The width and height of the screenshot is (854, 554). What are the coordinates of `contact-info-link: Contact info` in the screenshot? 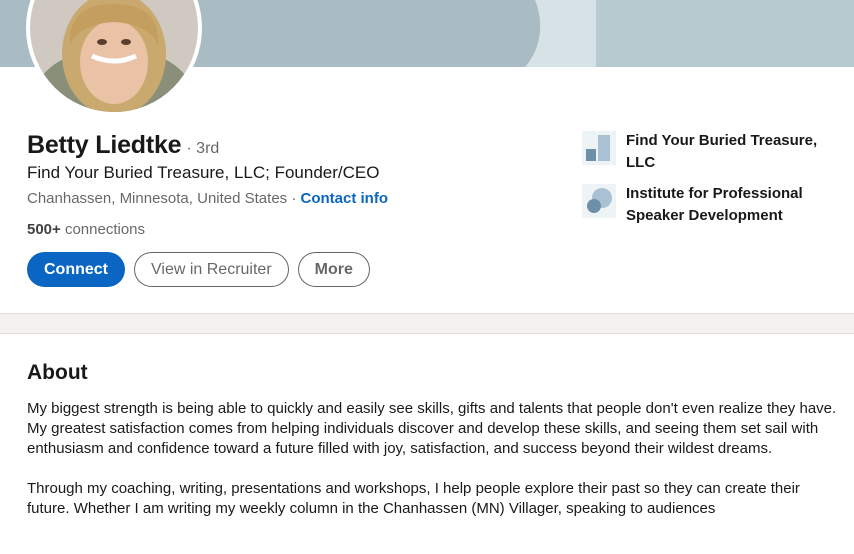 It's located at (345, 198).